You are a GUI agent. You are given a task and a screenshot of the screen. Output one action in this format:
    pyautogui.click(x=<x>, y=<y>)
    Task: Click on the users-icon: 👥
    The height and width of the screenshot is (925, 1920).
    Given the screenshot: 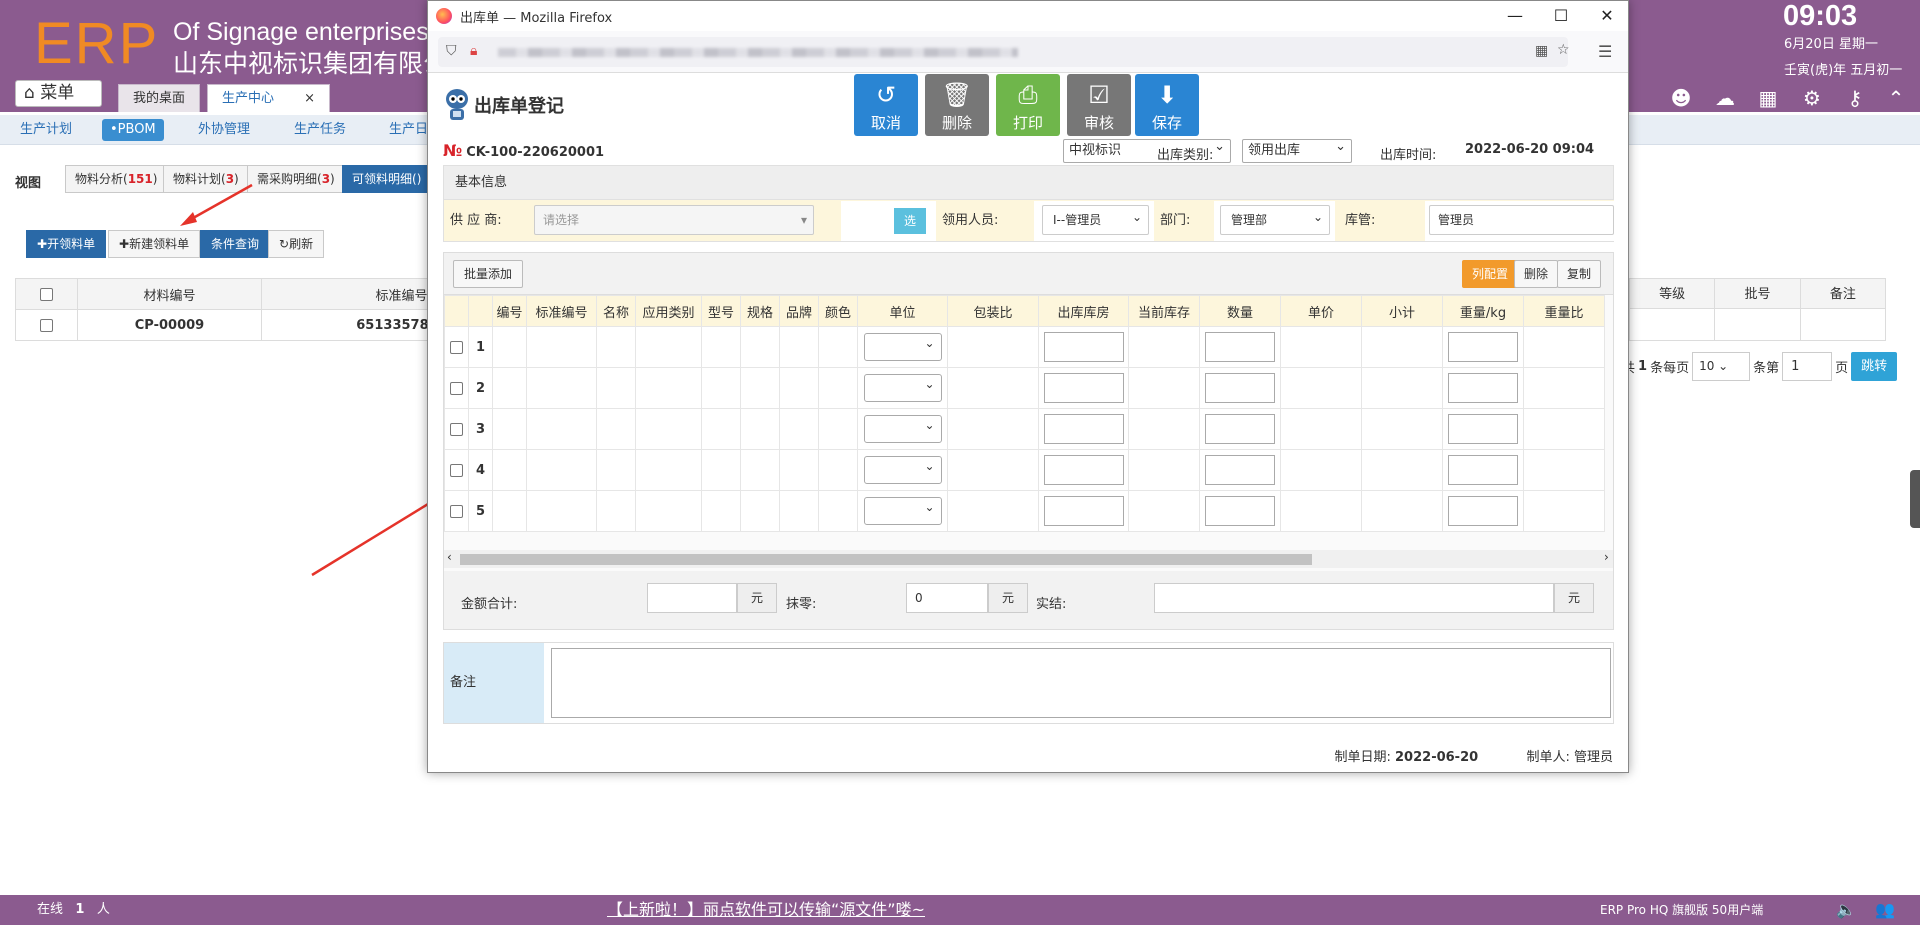 What is the action you would take?
    pyautogui.click(x=1885, y=910)
    